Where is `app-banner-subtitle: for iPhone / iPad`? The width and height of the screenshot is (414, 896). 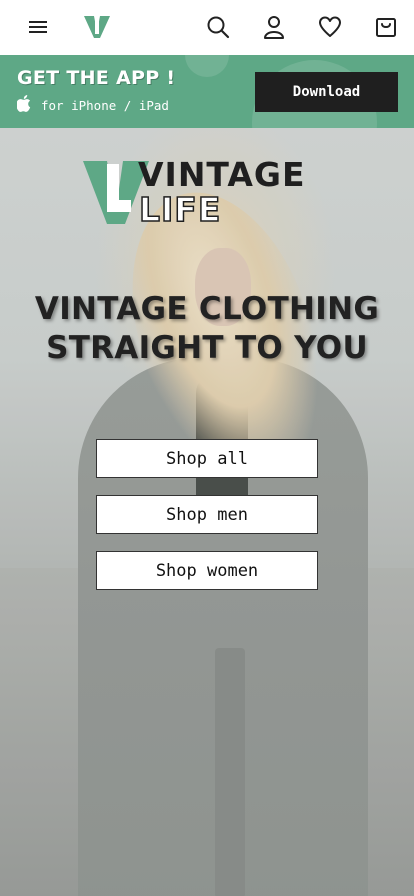
app-banner-subtitle: for iPhone / iPad is located at coordinates (105, 105).